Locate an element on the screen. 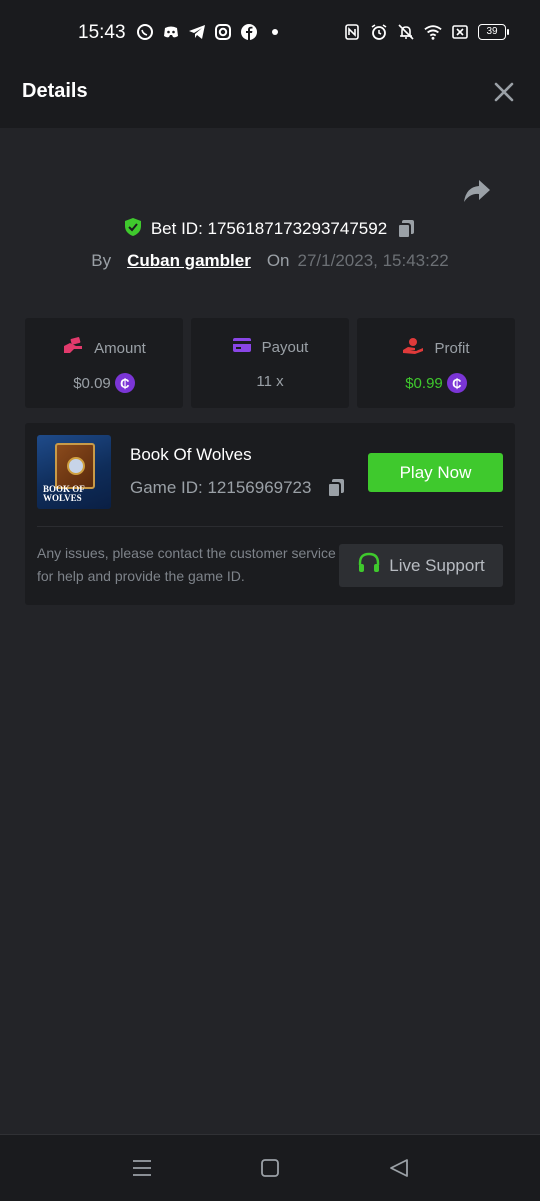 The image size is (540, 1201). copy-game-id-button is located at coordinates (336, 488).